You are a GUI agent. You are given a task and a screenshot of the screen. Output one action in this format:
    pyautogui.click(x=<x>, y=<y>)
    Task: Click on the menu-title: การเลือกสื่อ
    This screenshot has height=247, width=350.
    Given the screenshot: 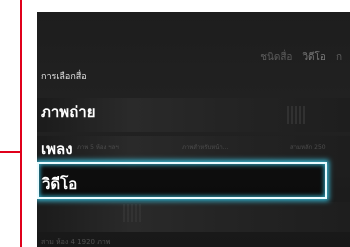 What is the action you would take?
    pyautogui.click(x=64, y=77)
    